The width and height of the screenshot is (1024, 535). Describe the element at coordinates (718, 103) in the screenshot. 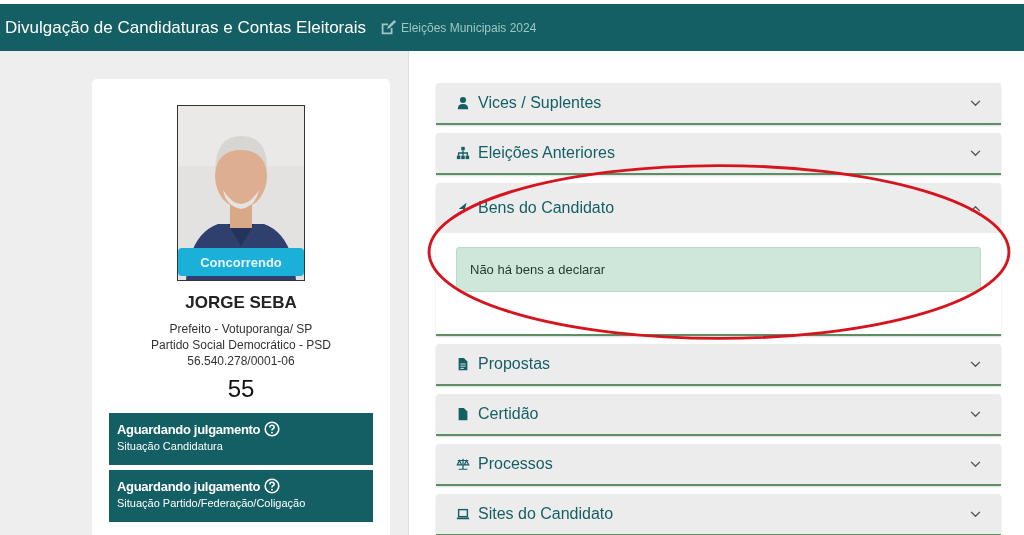

I see `accordion-header: Vices / Suplentes` at that location.